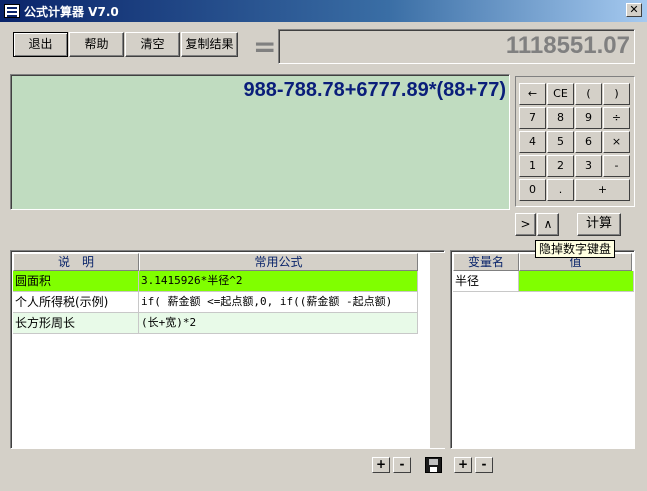 The height and width of the screenshot is (491, 647). Describe the element at coordinates (616, 94) in the screenshot. I see `close-paren-key: )` at that location.